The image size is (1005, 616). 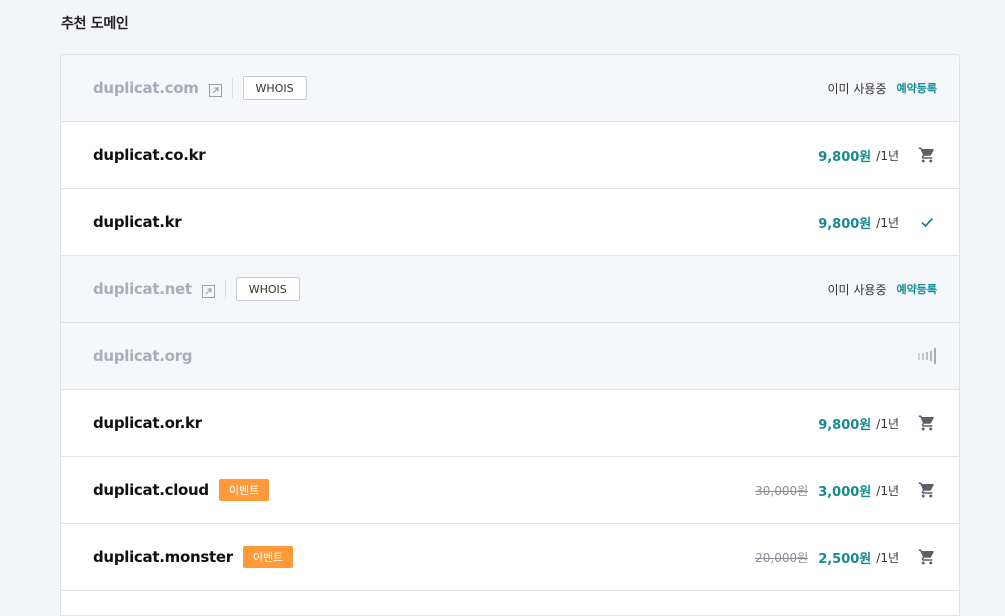 I want to click on domain-name: duplicat.org, so click(x=143, y=356).